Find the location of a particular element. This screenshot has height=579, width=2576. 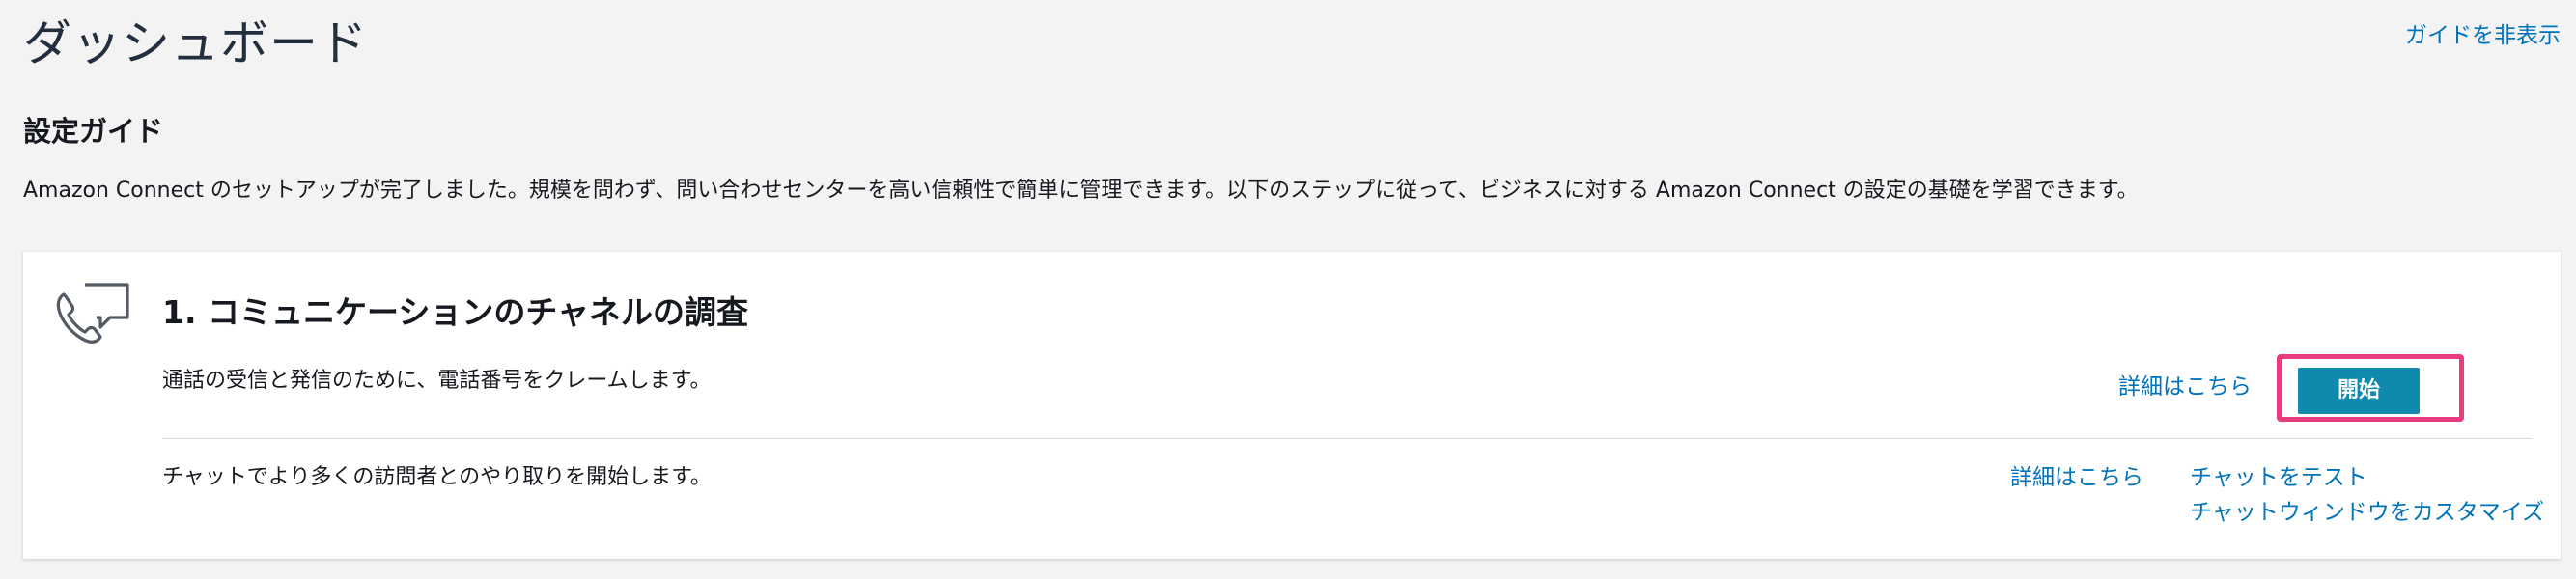

setup-guide-title: 設定ガイド is located at coordinates (94, 131).